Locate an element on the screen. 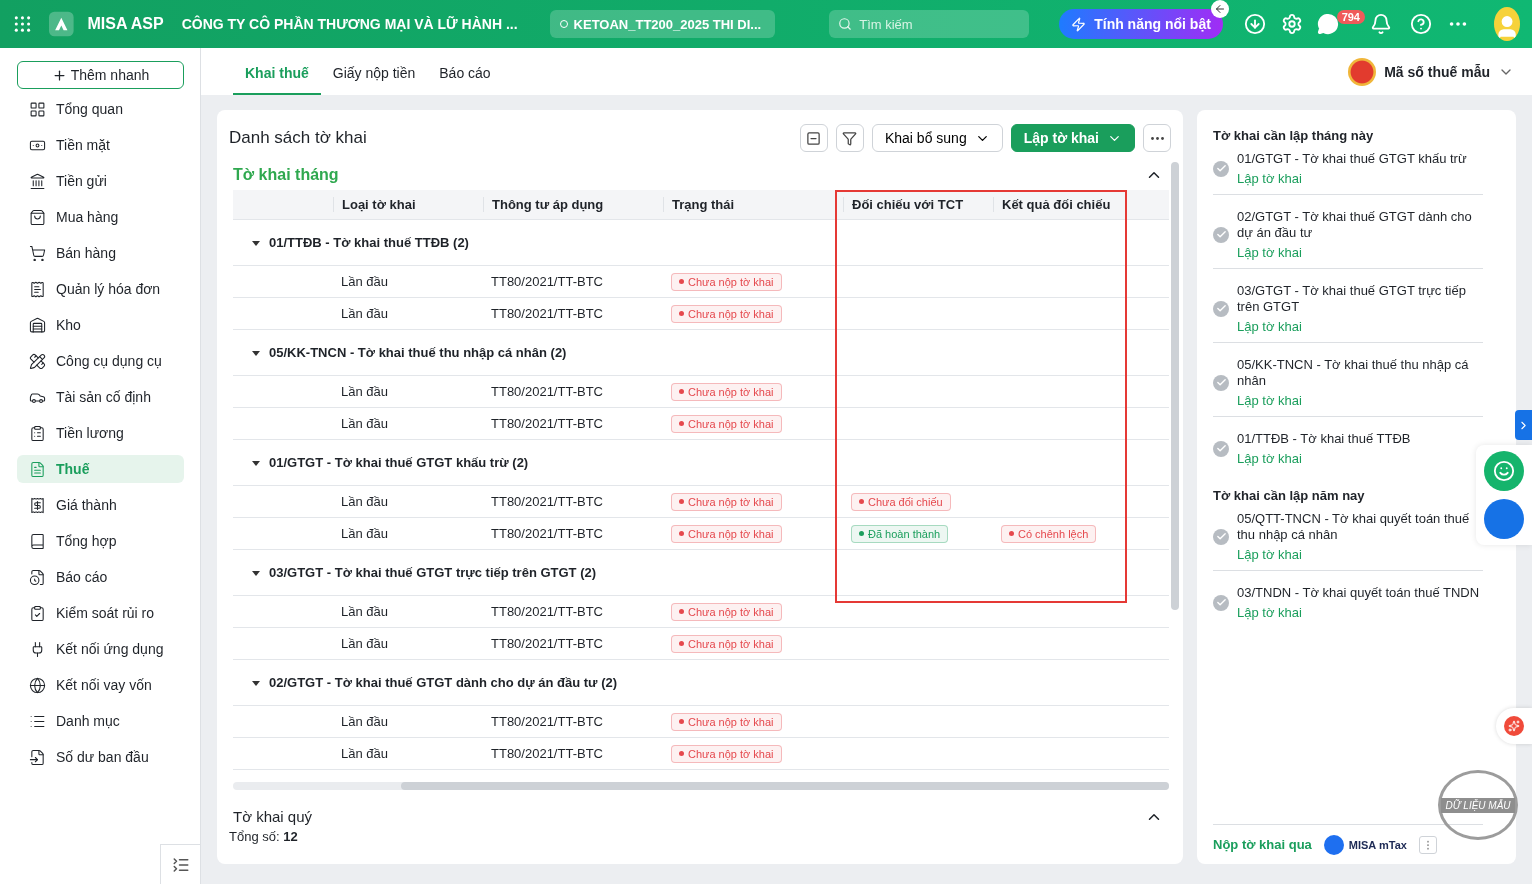 Image resolution: width=1532 pixels, height=884 pixels. sidebar-item: Tổng quan is located at coordinates (100, 109).